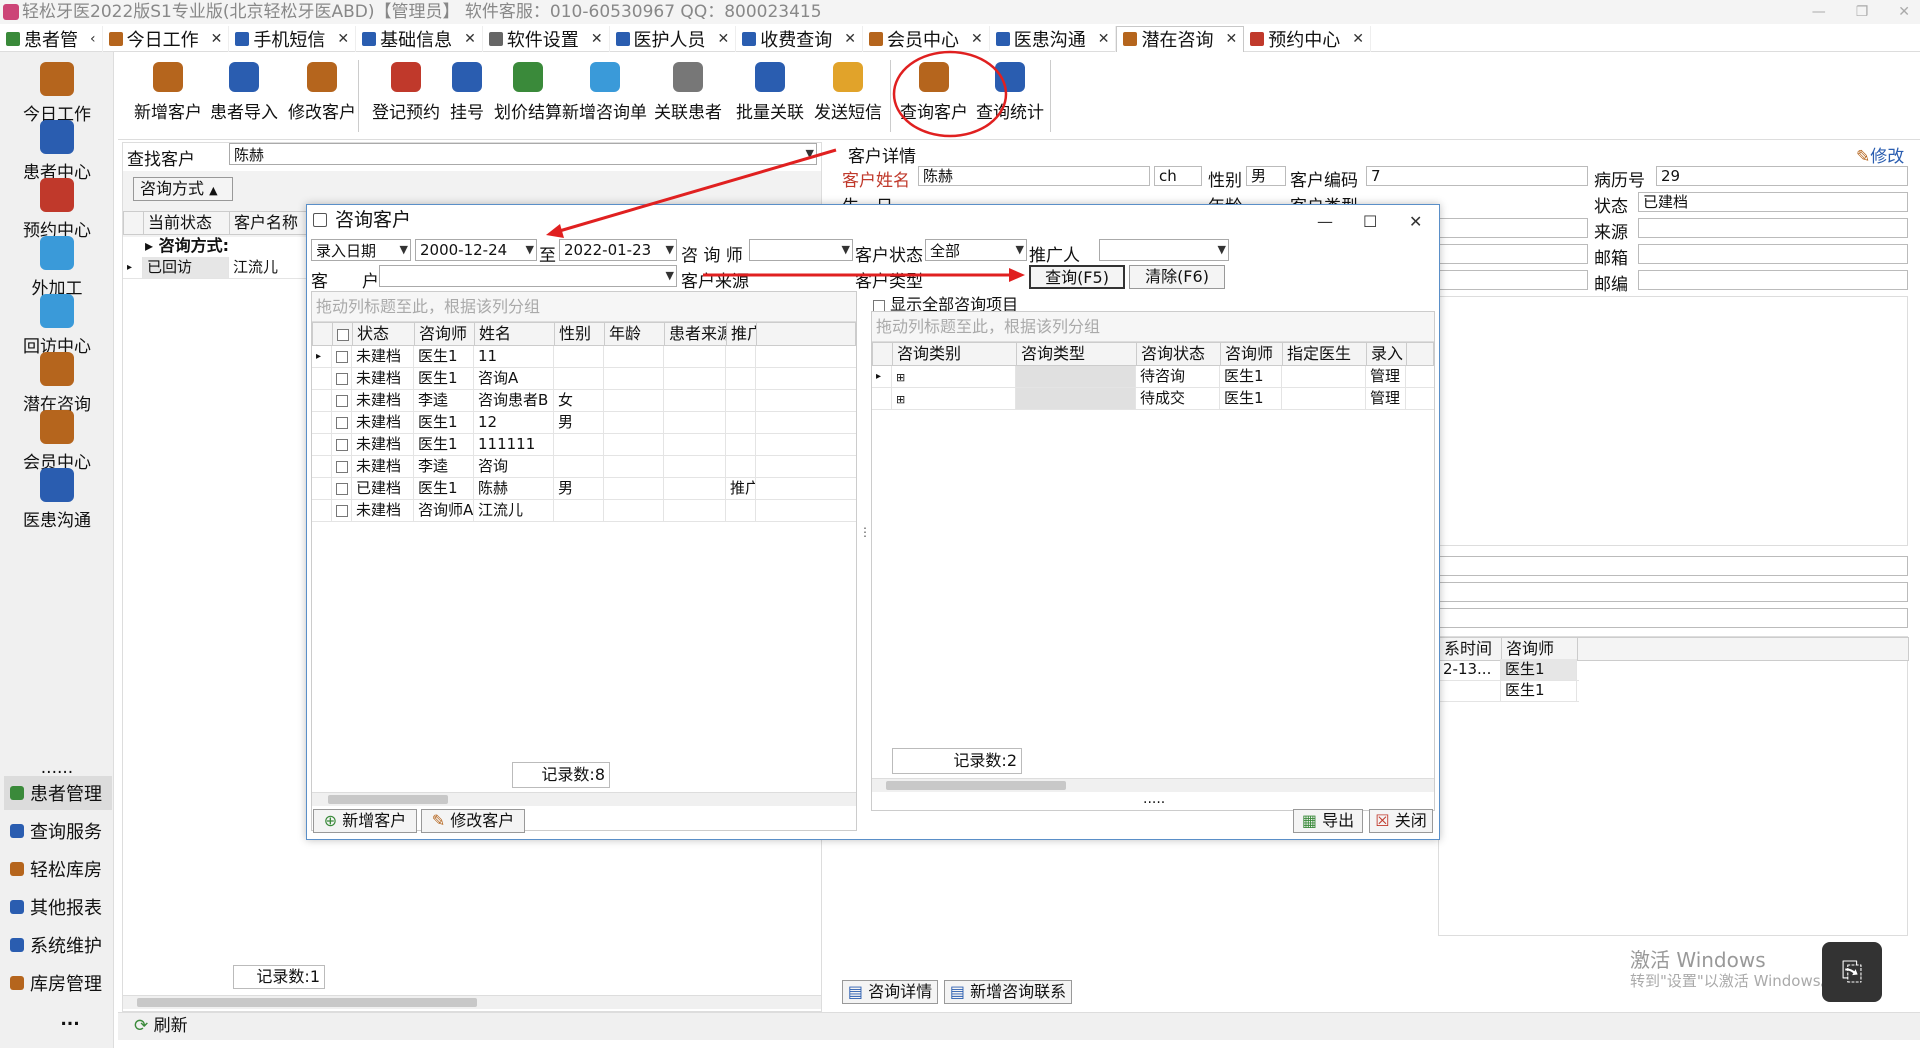 This screenshot has height=1048, width=1920. What do you see at coordinates (528, 276) in the screenshot?
I see `customer-input: ▼` at bounding box center [528, 276].